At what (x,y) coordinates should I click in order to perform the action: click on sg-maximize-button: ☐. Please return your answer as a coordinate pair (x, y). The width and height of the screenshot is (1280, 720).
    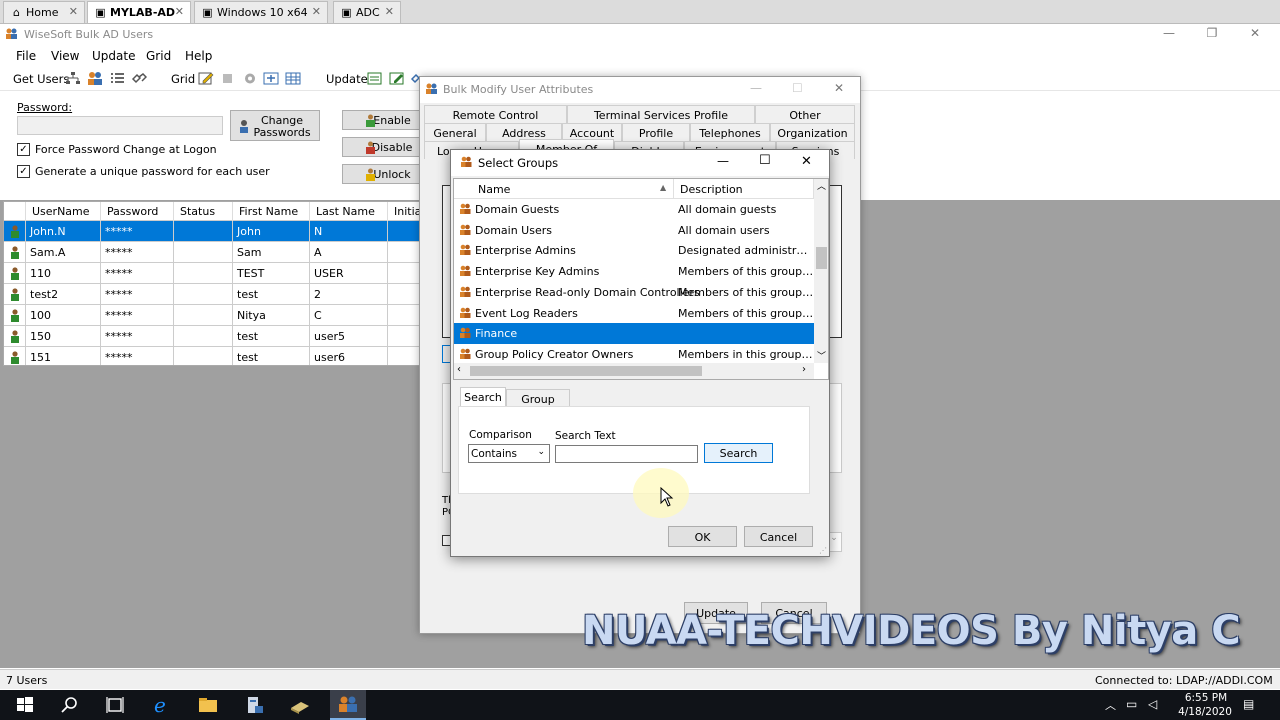
    Looking at the image, I should click on (765, 160).